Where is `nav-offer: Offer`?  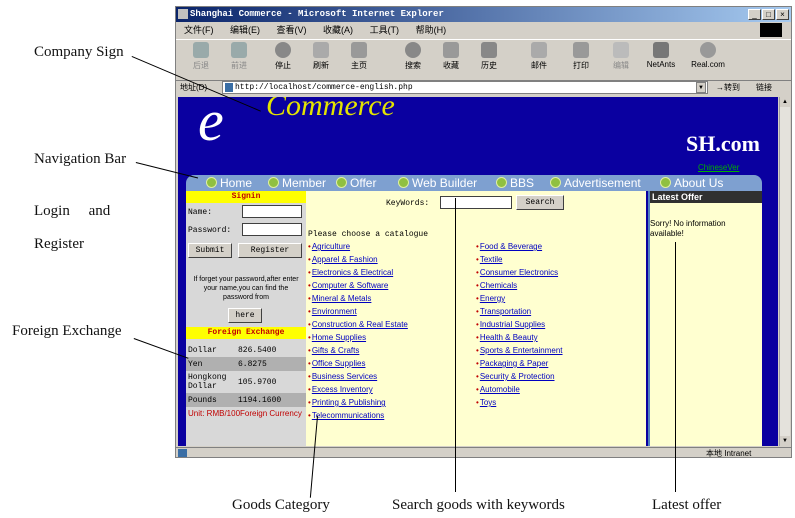 nav-offer: Offer is located at coordinates (356, 183).